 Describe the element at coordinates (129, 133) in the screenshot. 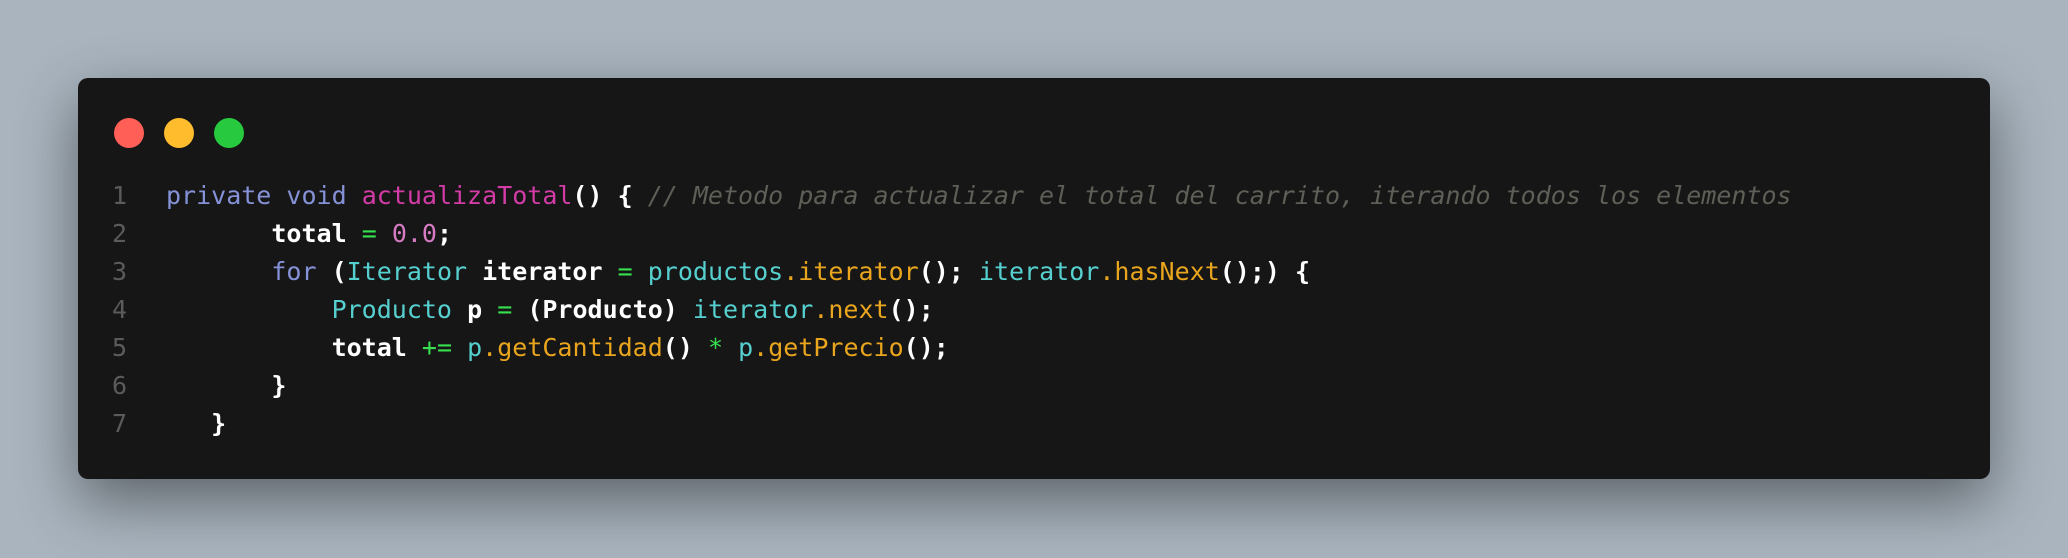

I see `close-button-dot` at that location.